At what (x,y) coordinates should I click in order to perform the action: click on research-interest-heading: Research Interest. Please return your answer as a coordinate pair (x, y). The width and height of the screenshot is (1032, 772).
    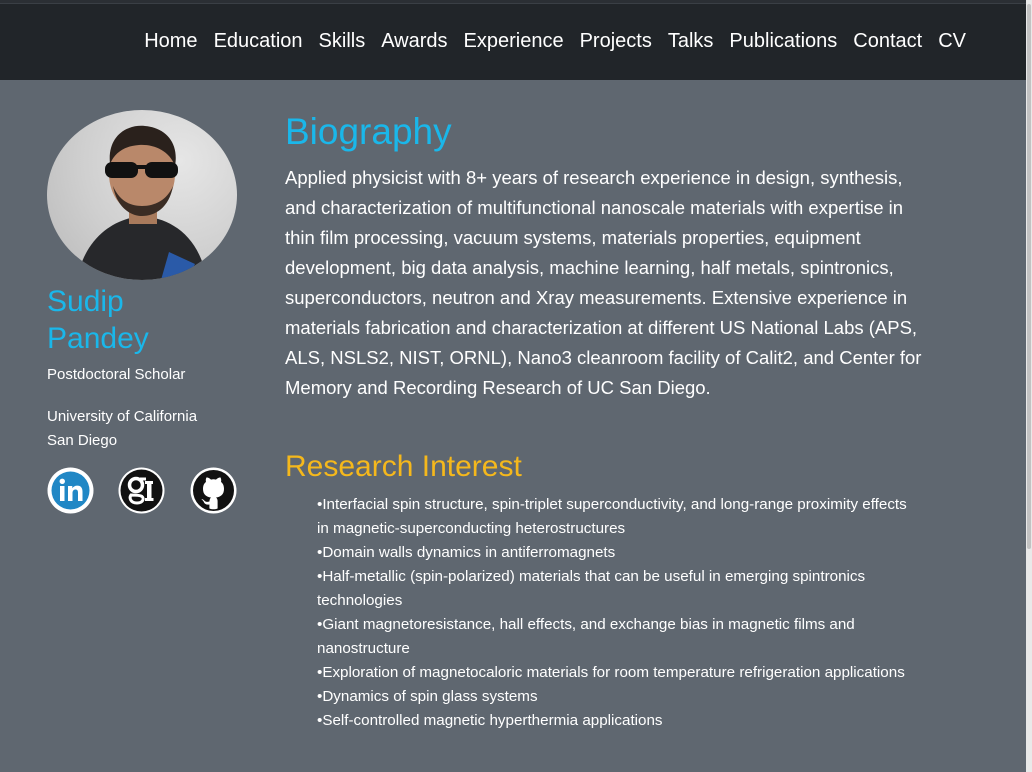
    Looking at the image, I should click on (403, 466).